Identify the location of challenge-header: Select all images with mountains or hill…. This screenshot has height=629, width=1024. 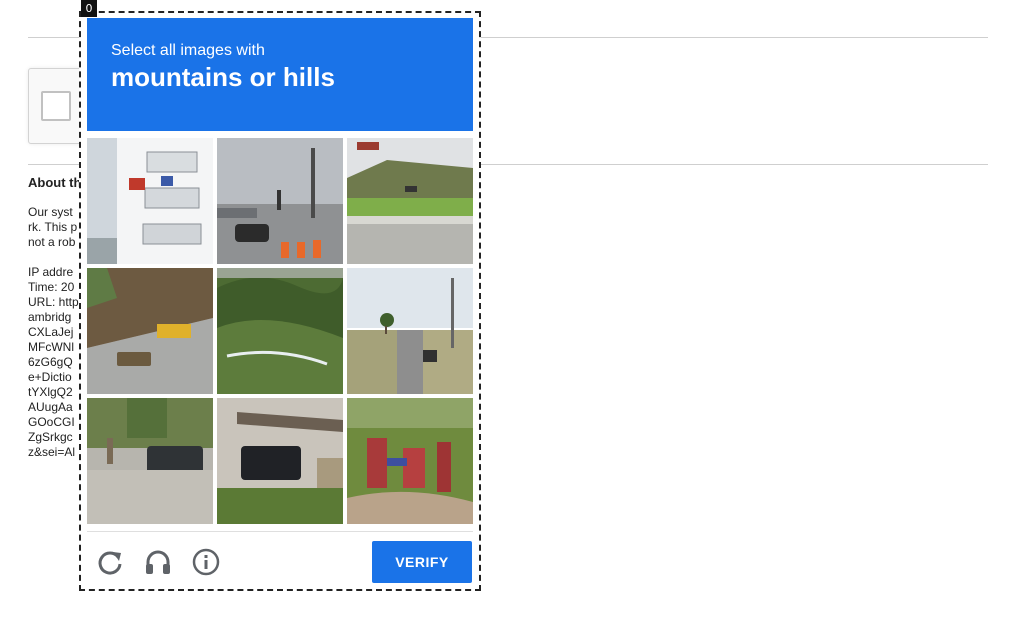
(280, 74).